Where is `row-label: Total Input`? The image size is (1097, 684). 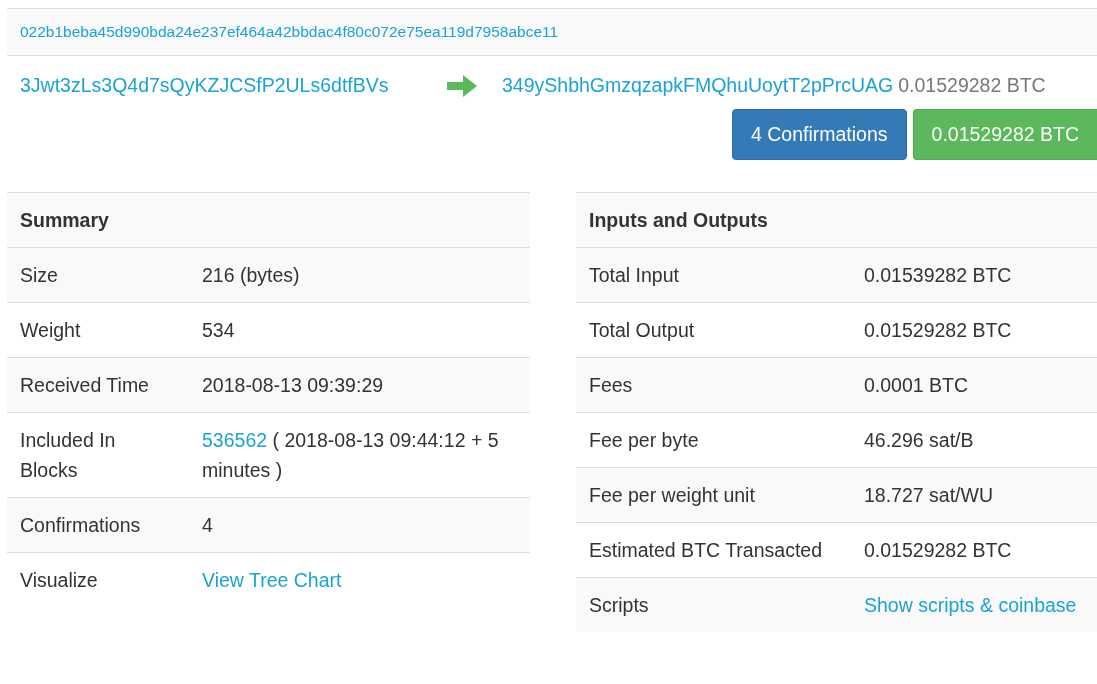 row-label: Total Input is located at coordinates (634, 275).